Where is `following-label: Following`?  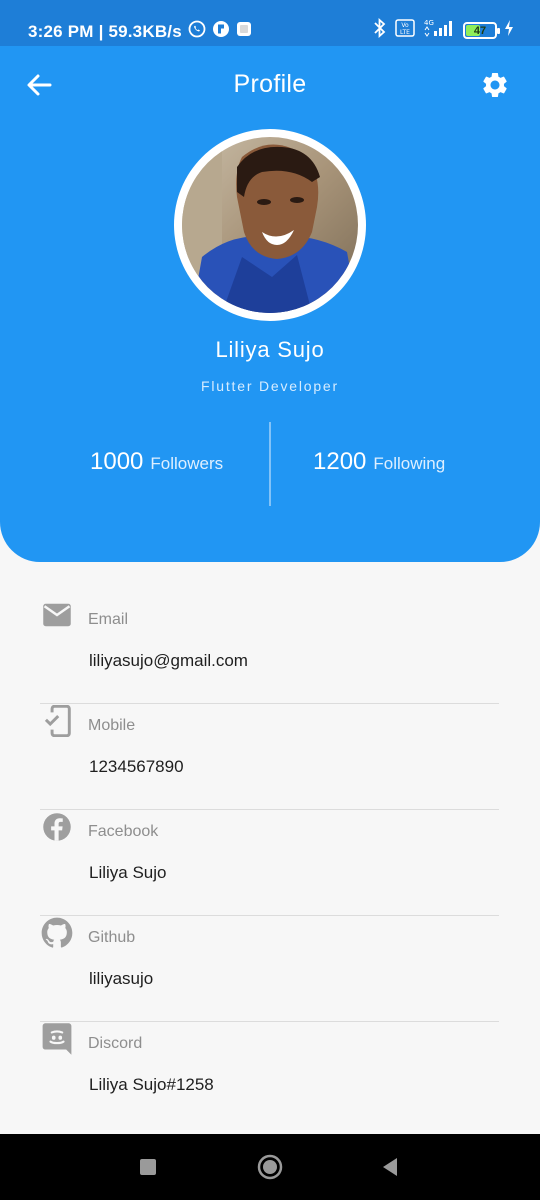 following-label: Following is located at coordinates (409, 463).